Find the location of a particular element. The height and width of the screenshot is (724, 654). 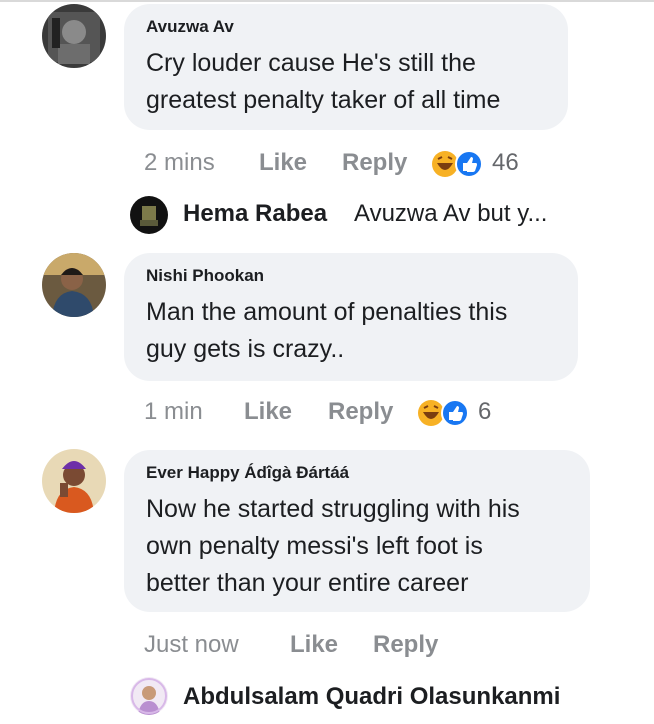

comment-author: Avuzwa Av is located at coordinates (346, 27).